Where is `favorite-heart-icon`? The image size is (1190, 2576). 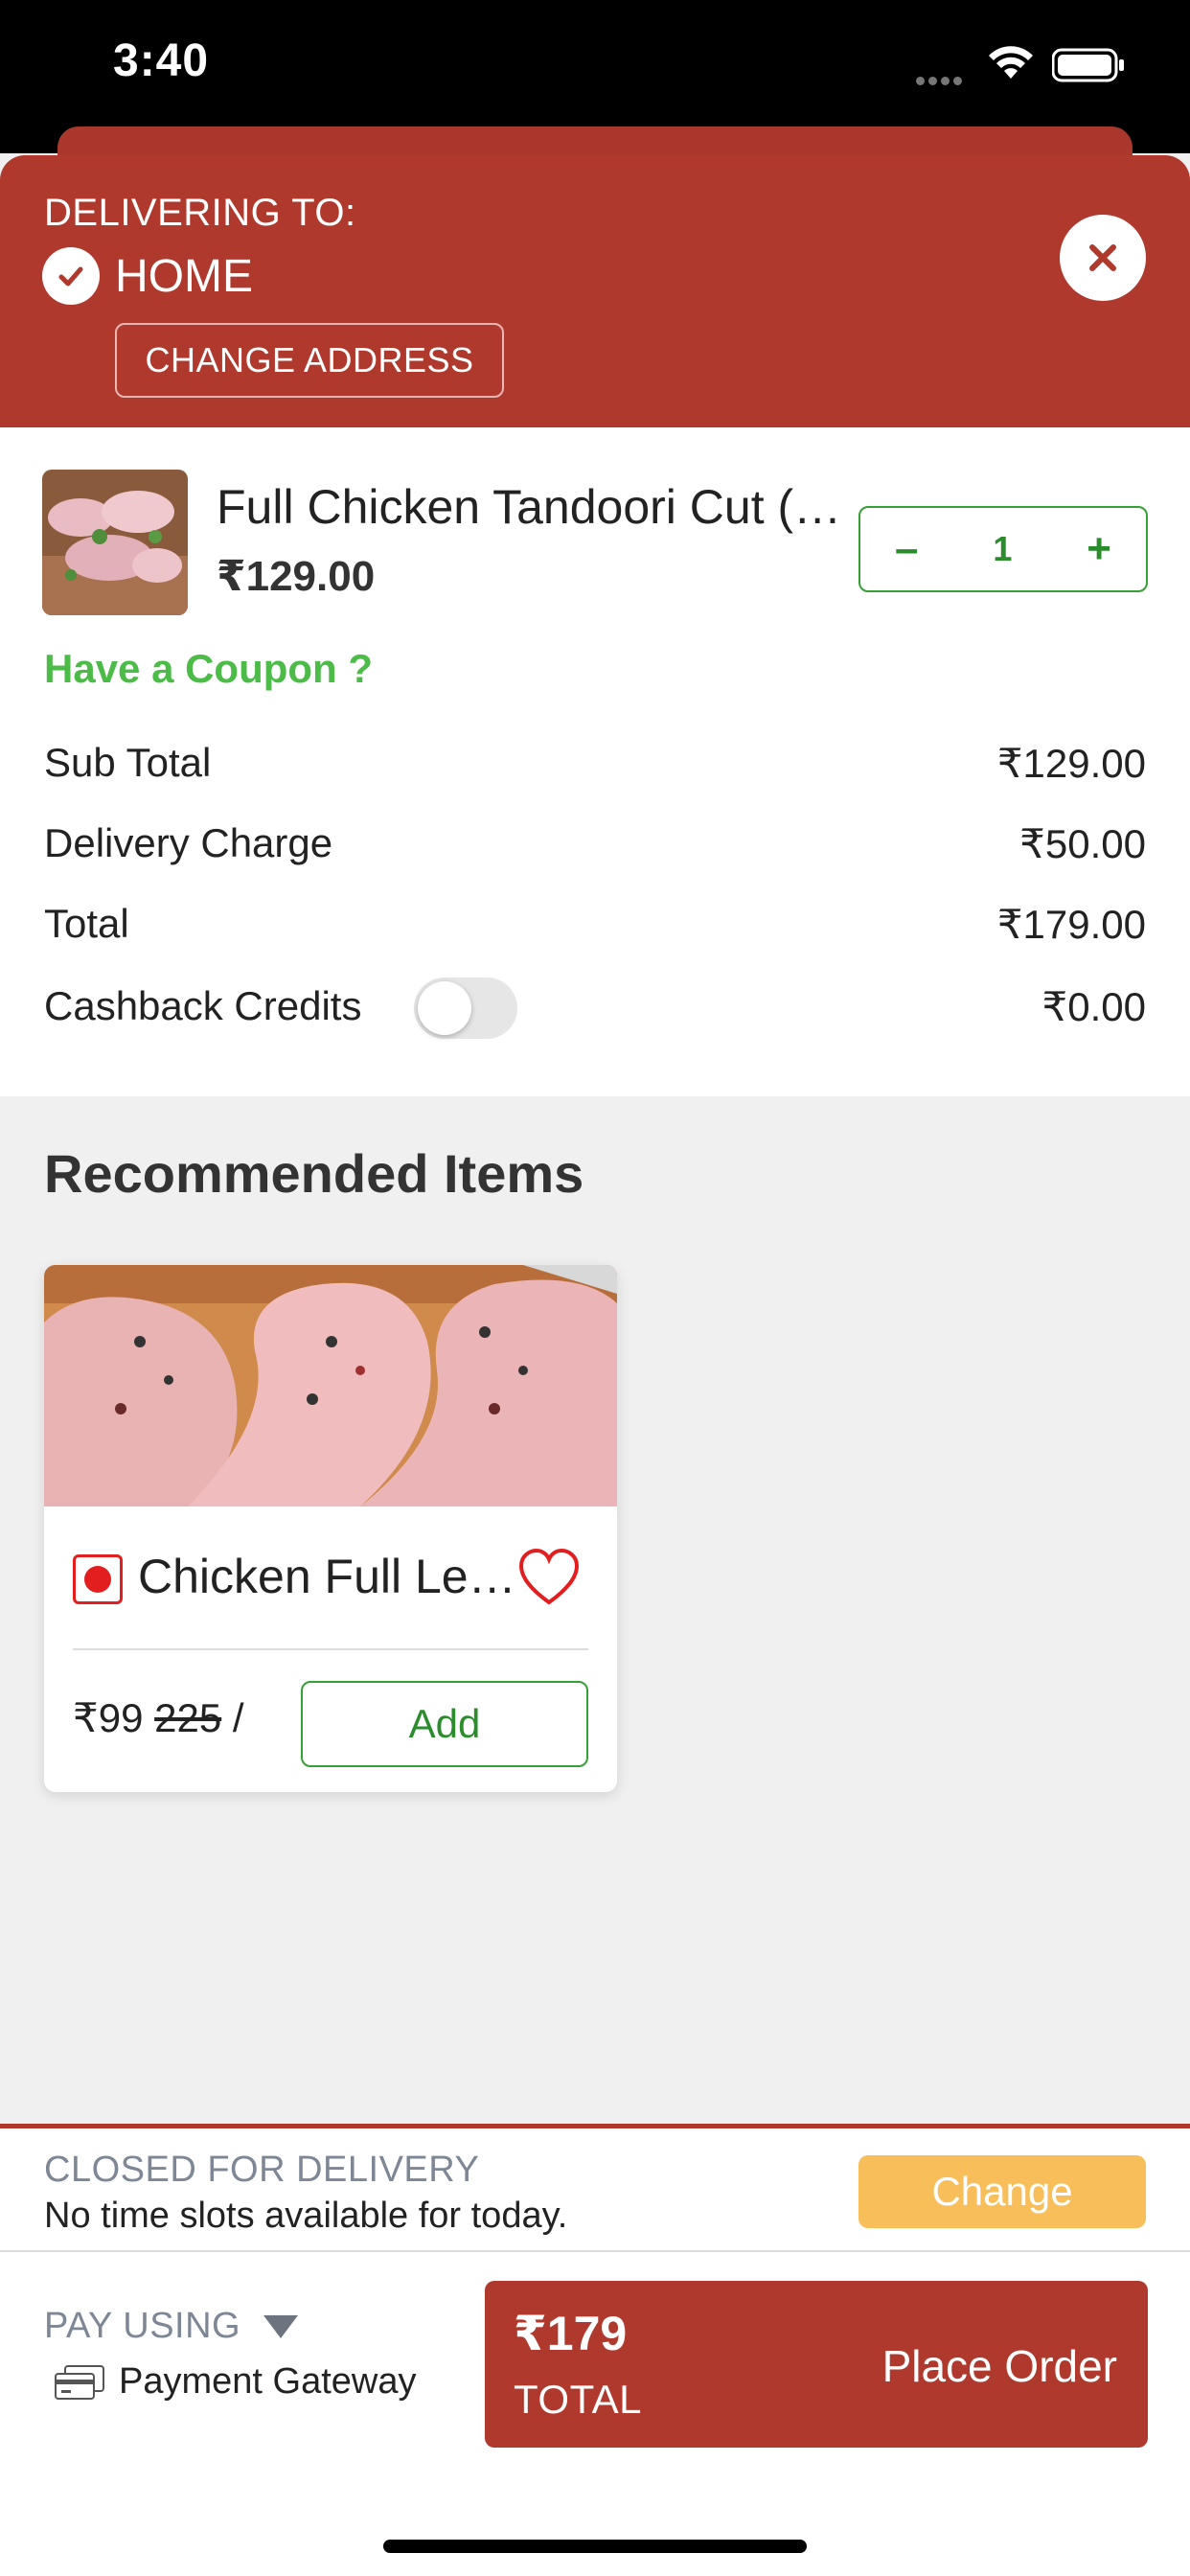
favorite-heart-icon is located at coordinates (549, 1578).